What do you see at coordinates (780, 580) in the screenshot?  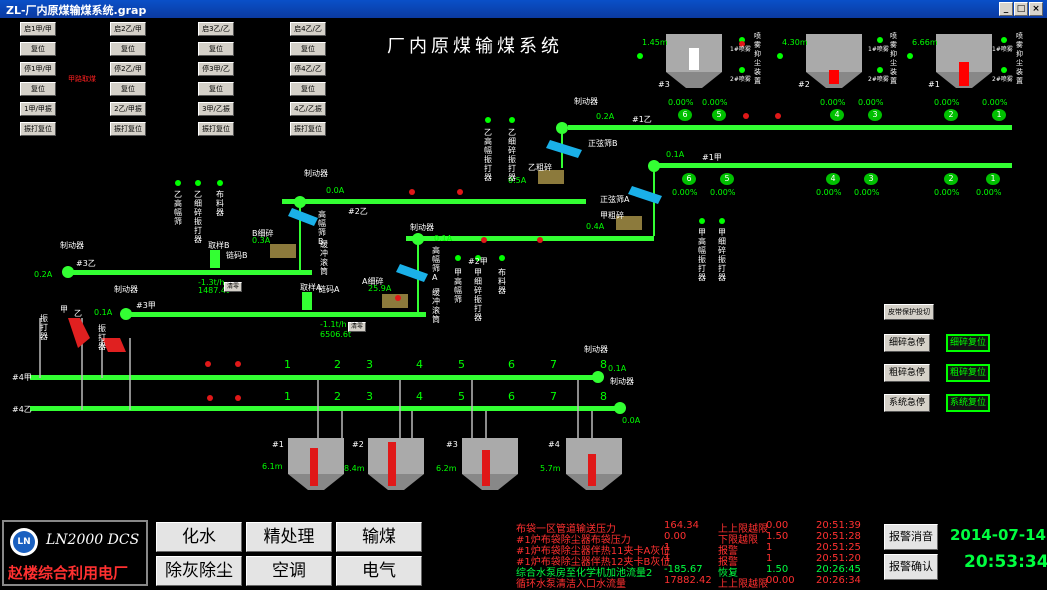 I see `alarm-5-lim: 00.00` at bounding box center [780, 580].